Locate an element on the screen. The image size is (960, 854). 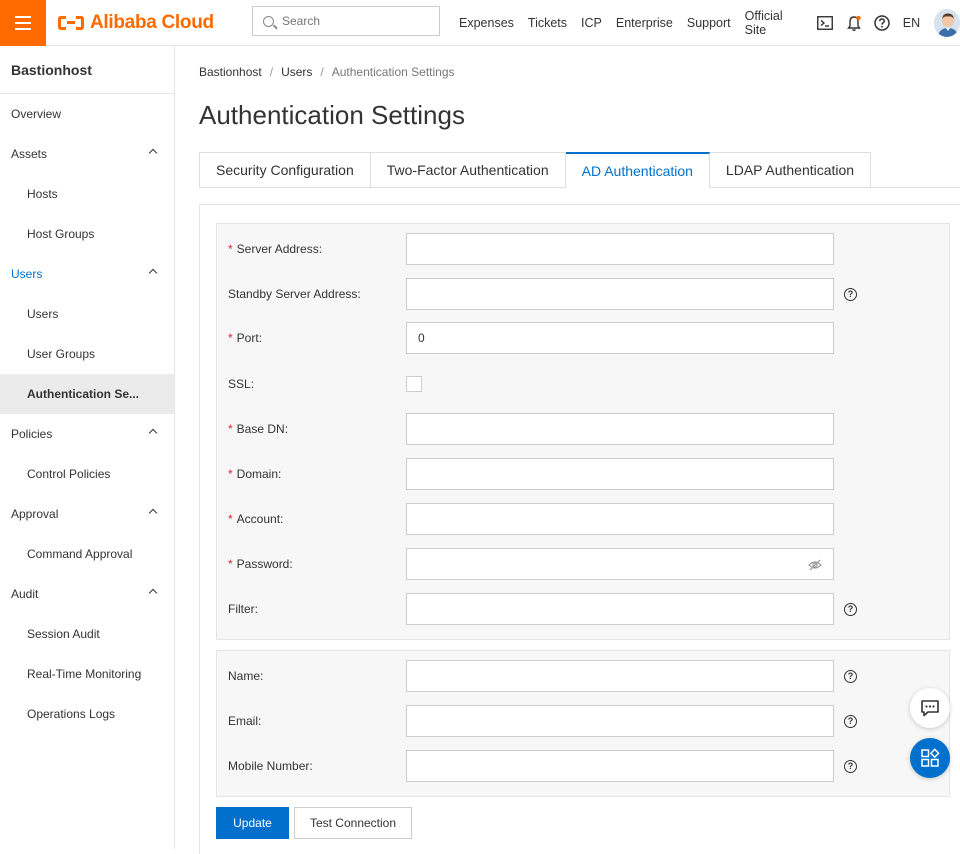
name-input is located at coordinates (620, 676).